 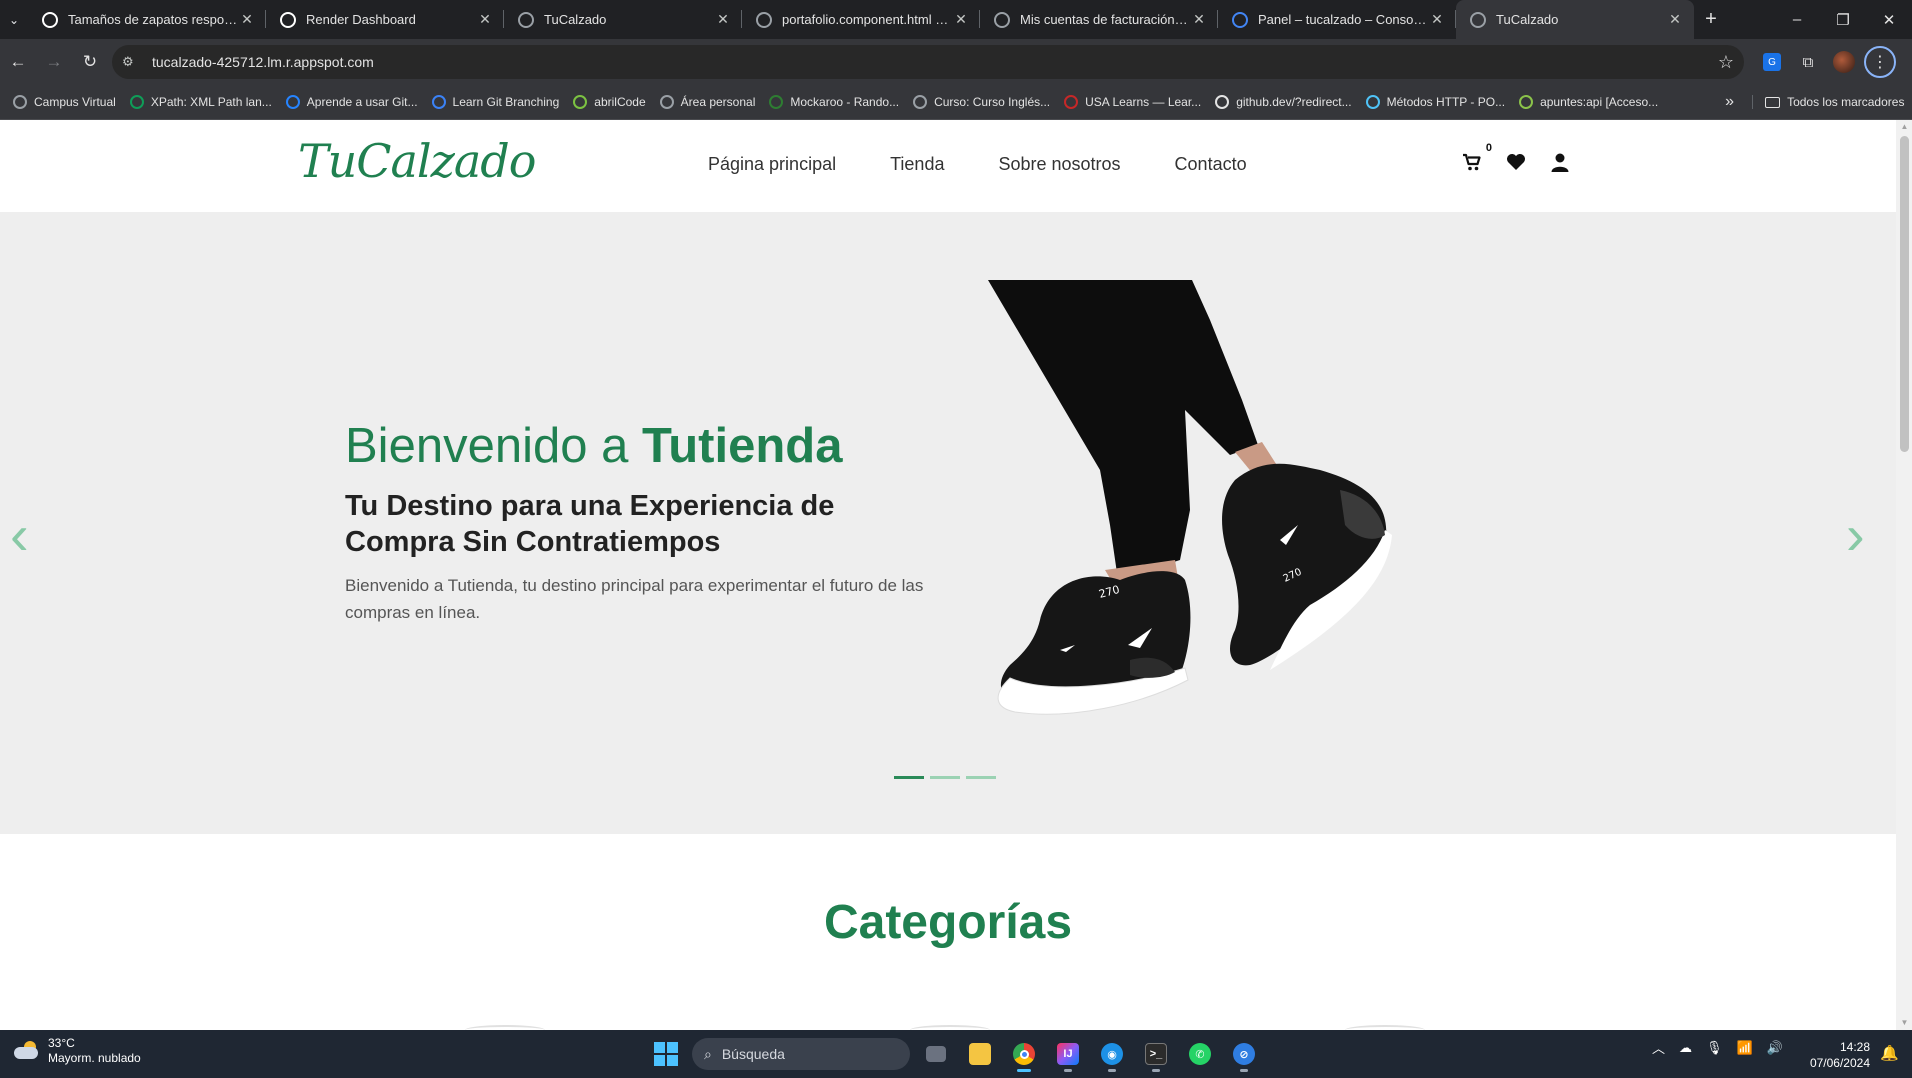 What do you see at coordinates (645, 446) in the screenshot?
I see `hero-title: Bienvenido a Tutienda` at bounding box center [645, 446].